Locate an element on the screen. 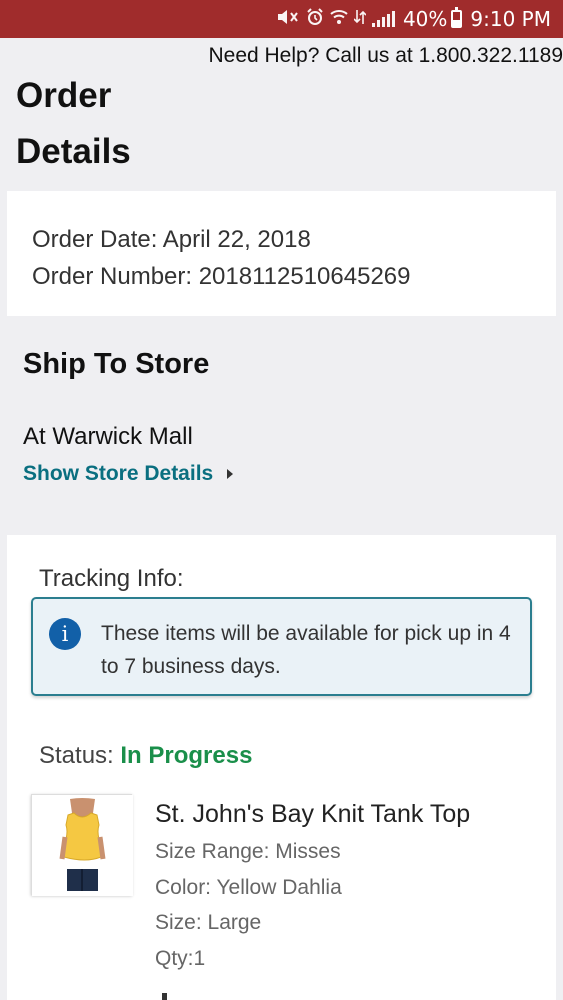  status-bar: 40% 9:10 PM is located at coordinates (281, 19).